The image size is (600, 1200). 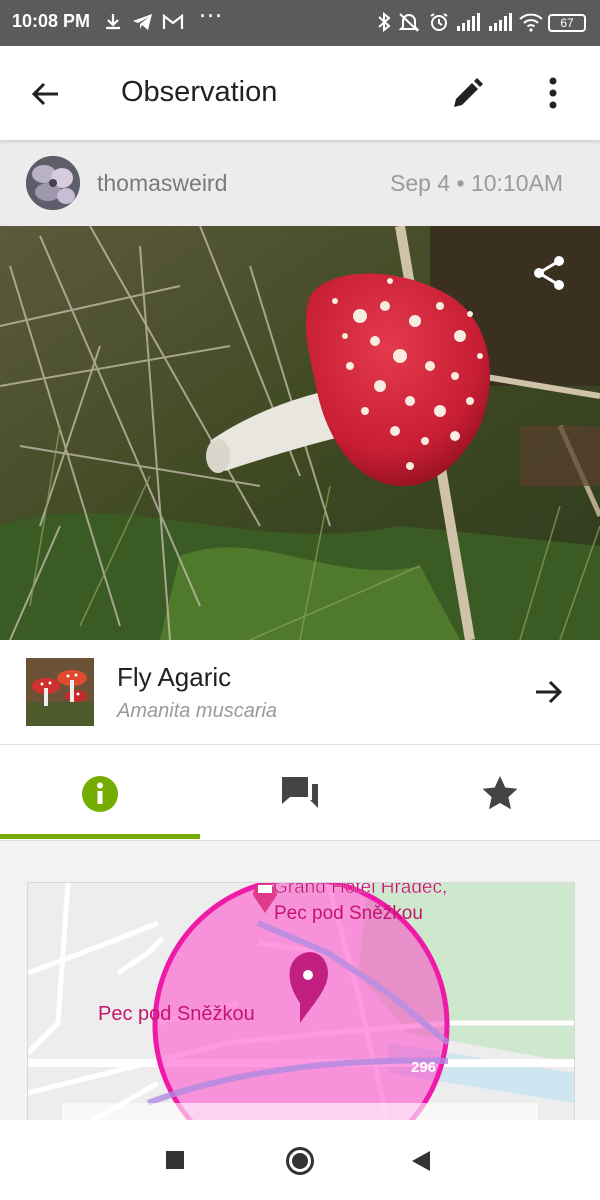 What do you see at coordinates (173, 21) in the screenshot?
I see `gmail-icon` at bounding box center [173, 21].